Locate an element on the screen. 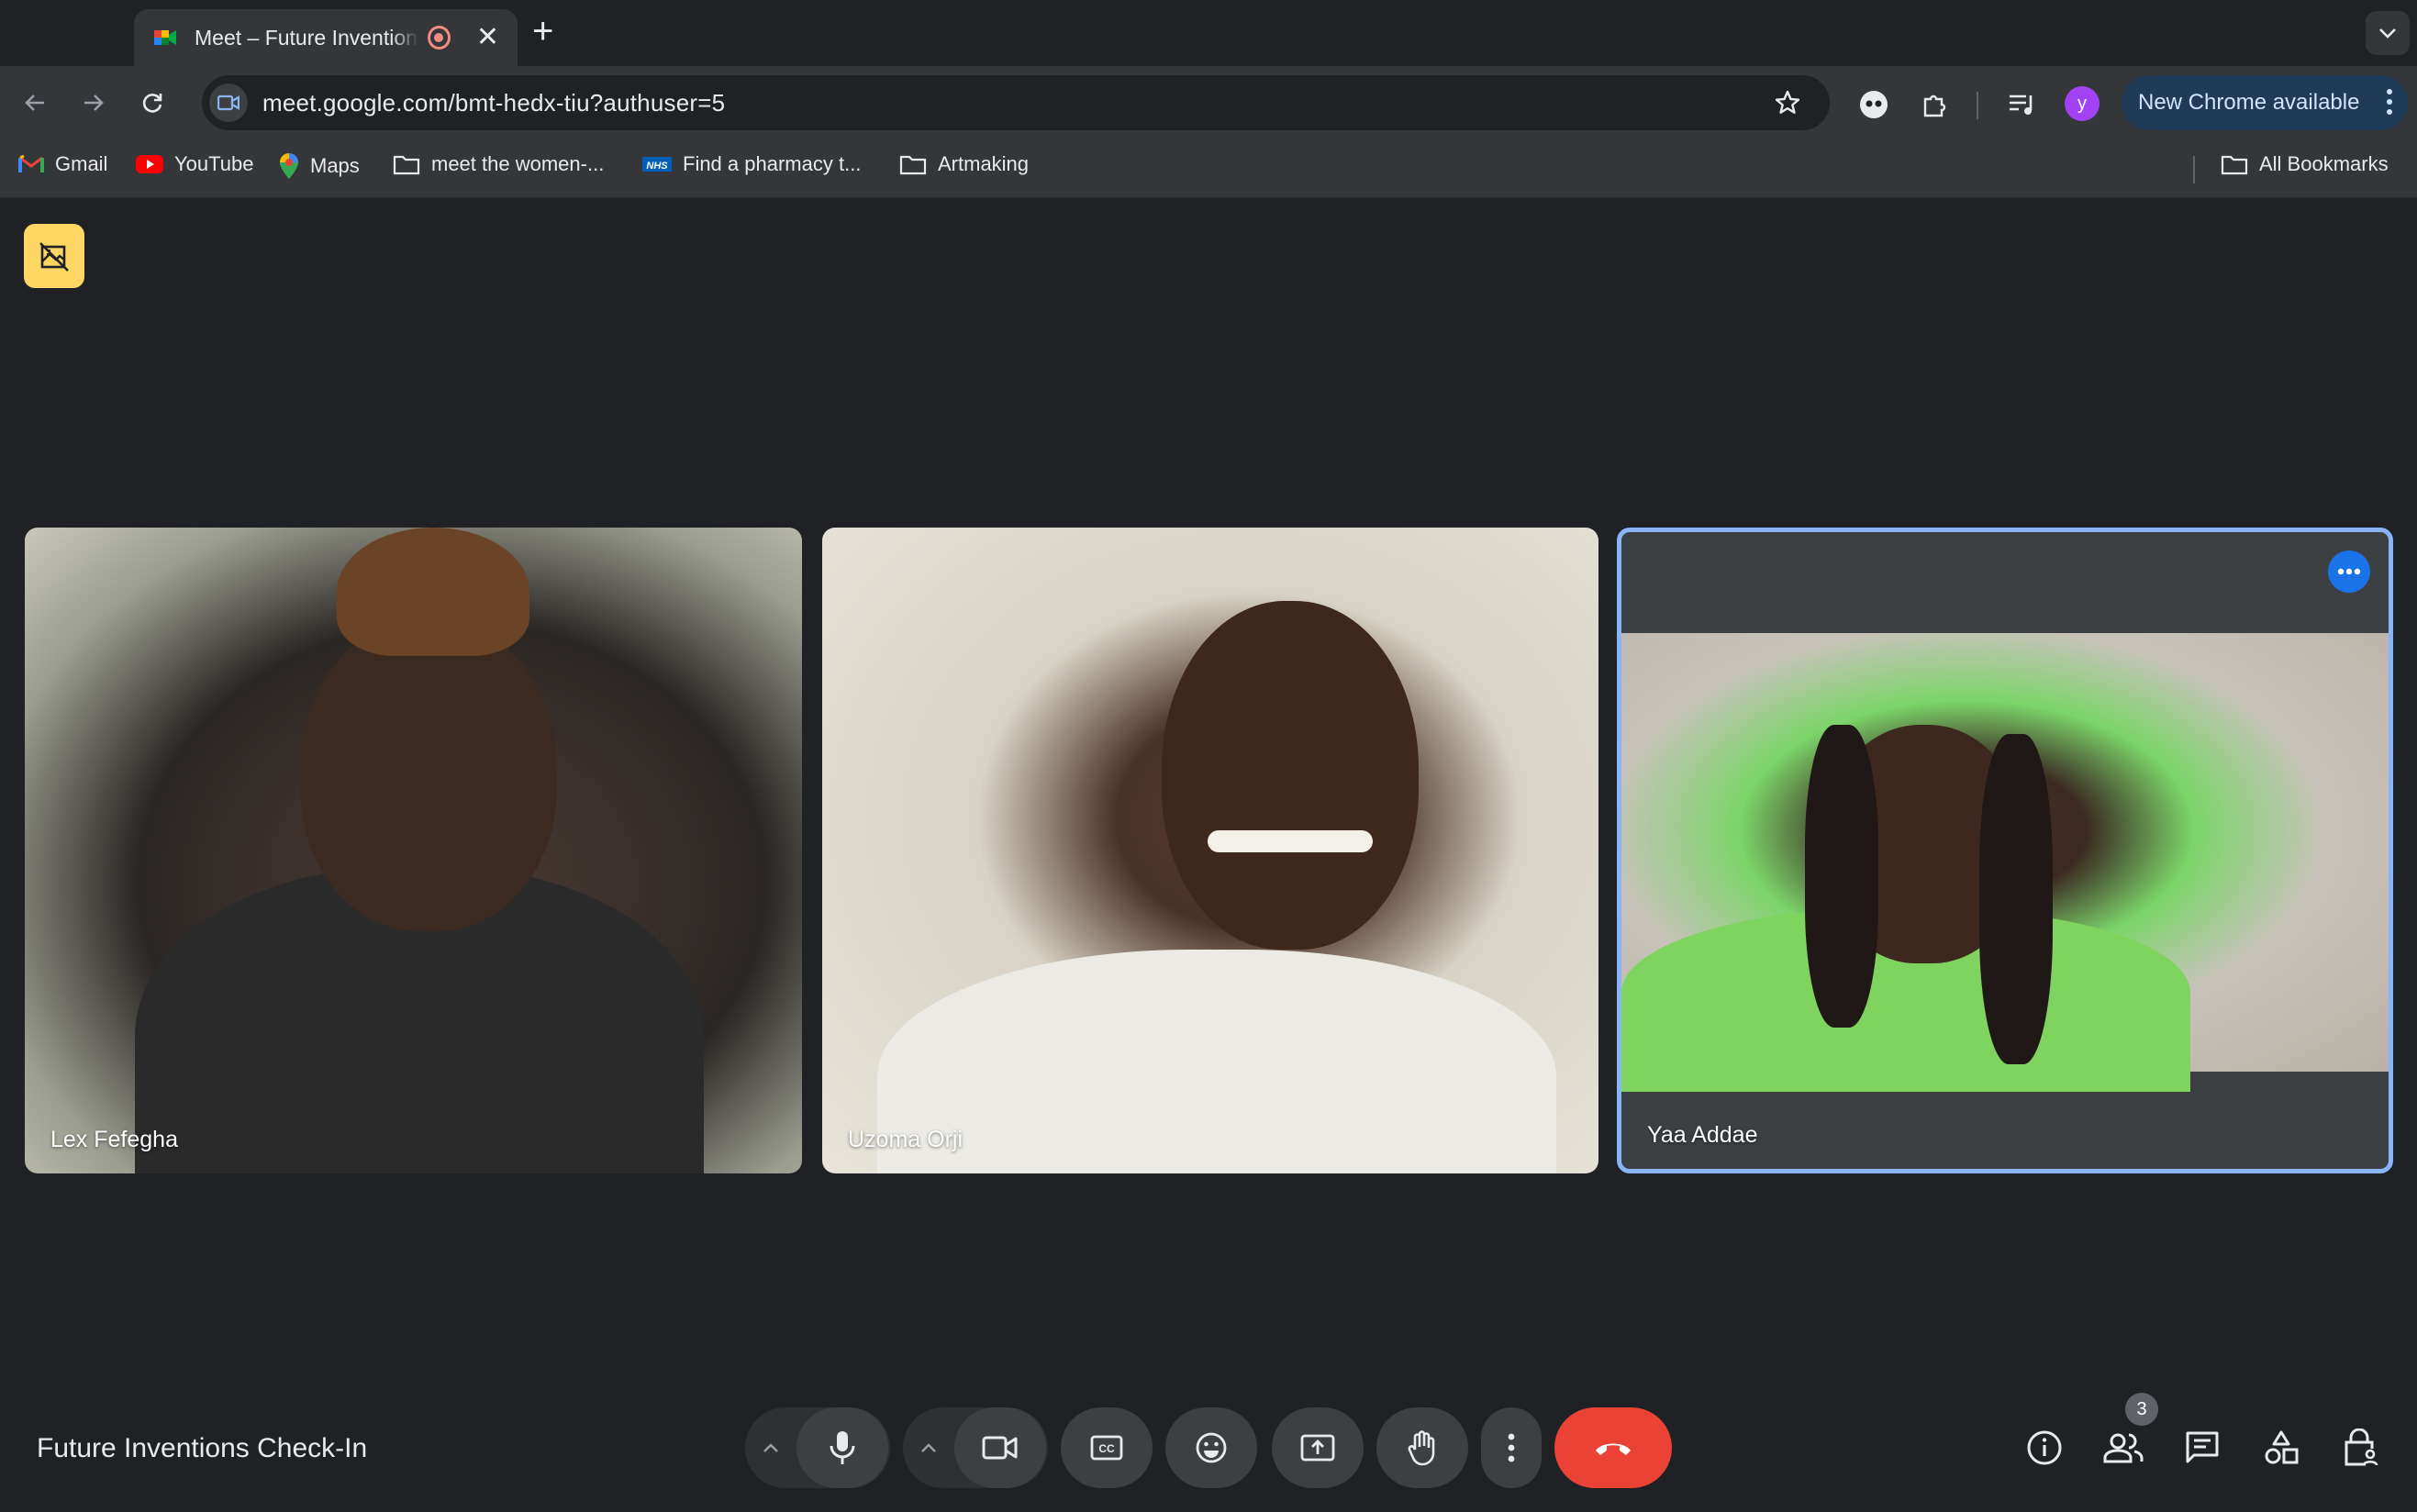 The width and height of the screenshot is (2417, 1512). participant-video-smile is located at coordinates (1290, 841).